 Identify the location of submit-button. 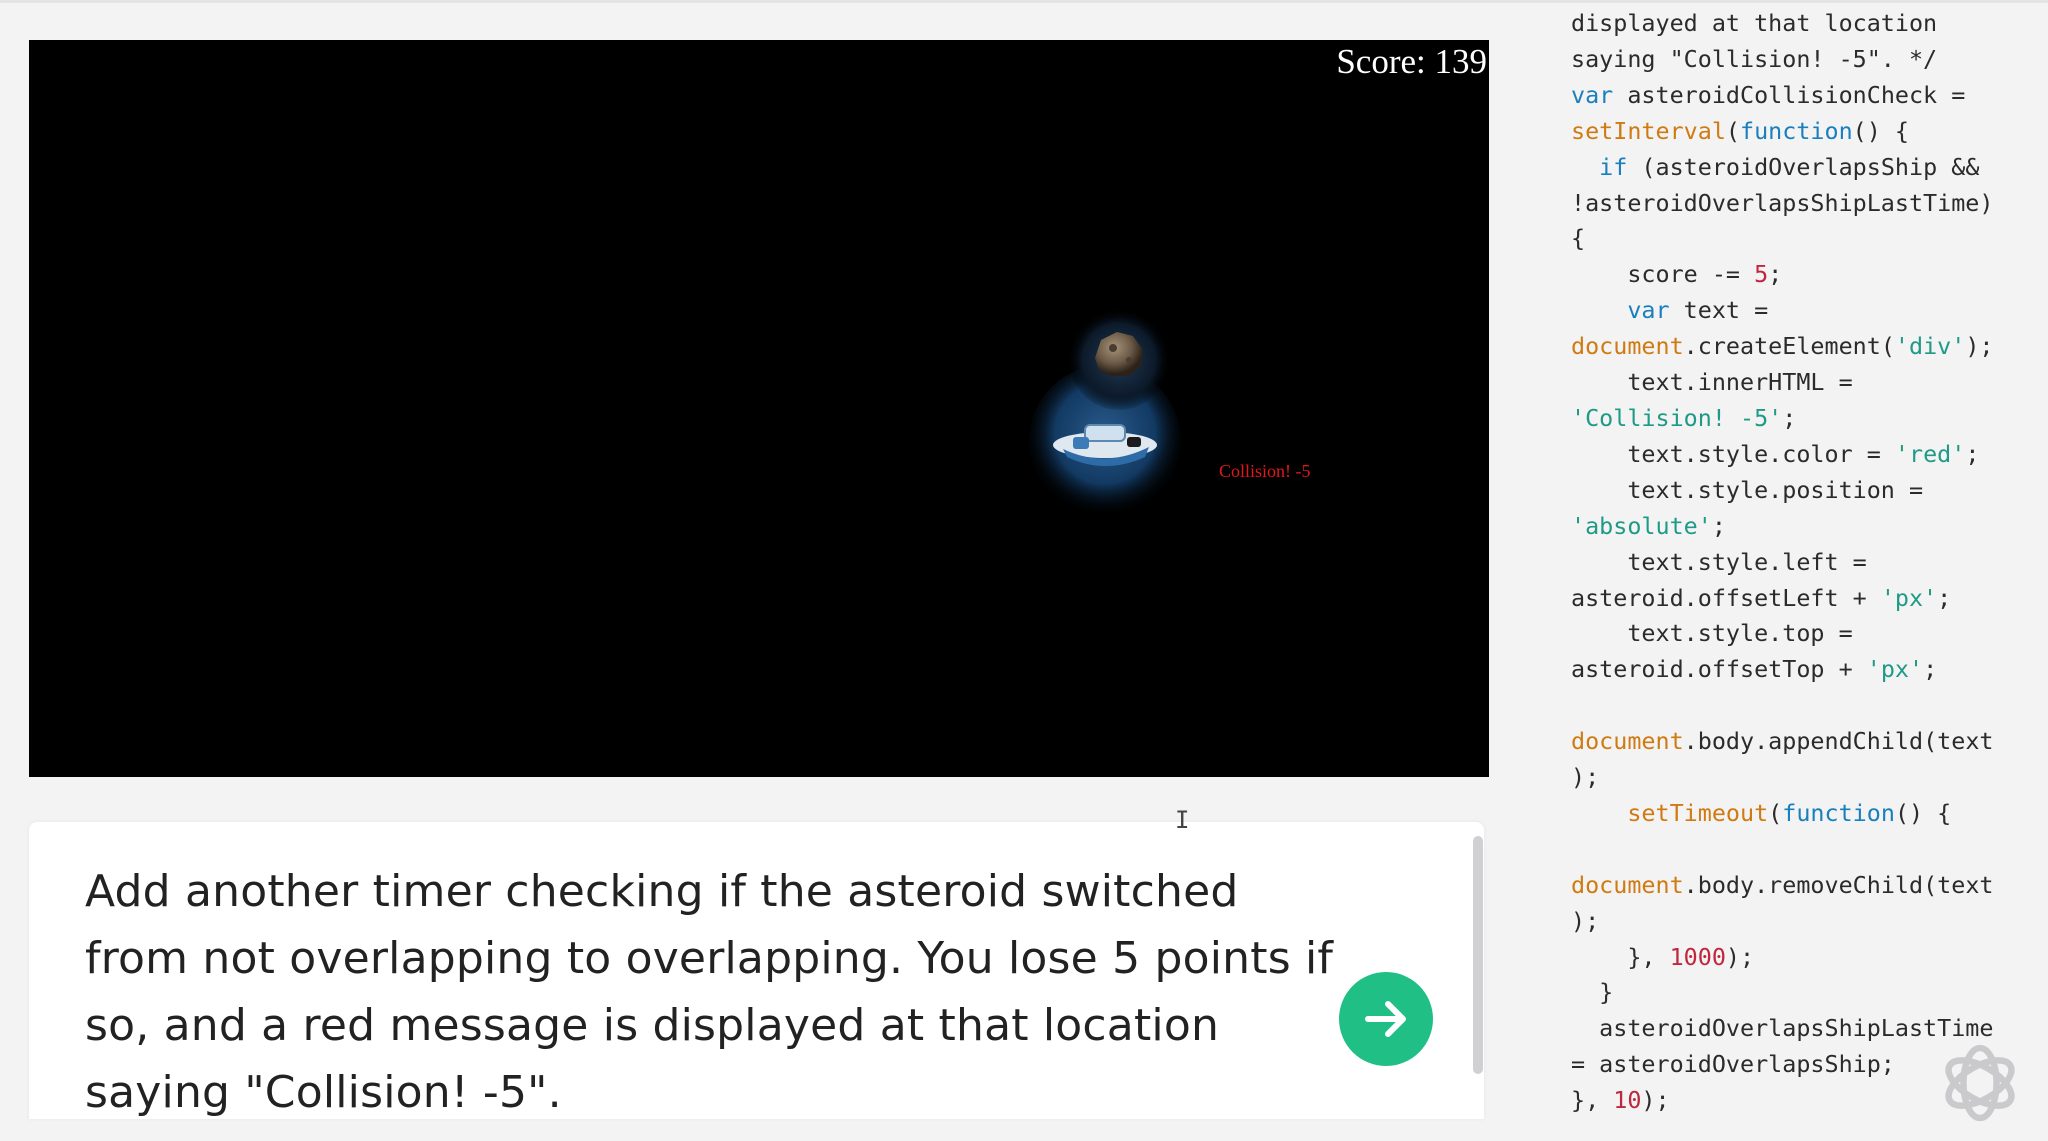
(1386, 1019).